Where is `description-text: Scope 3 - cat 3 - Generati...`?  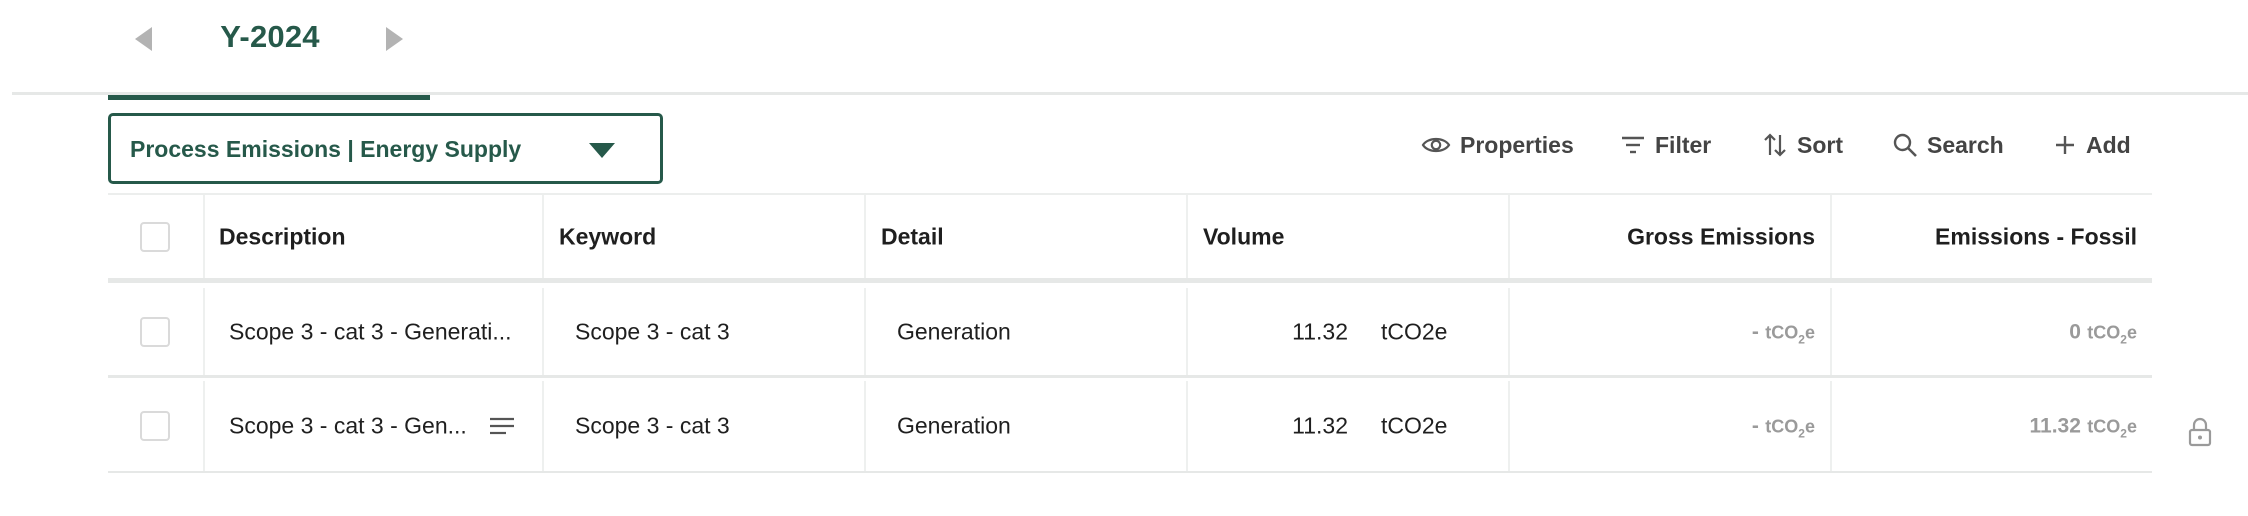
description-text: Scope 3 - cat 3 - Generati... is located at coordinates (370, 331).